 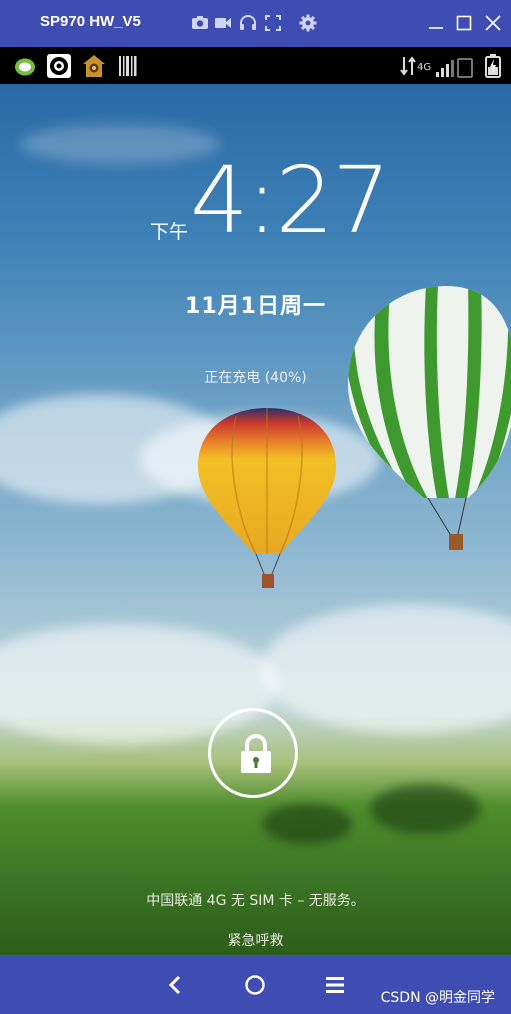 What do you see at coordinates (255, 901) in the screenshot?
I see `carrier-status: 中国联通 4G 无 SIM 卡 – 无服务。` at bounding box center [255, 901].